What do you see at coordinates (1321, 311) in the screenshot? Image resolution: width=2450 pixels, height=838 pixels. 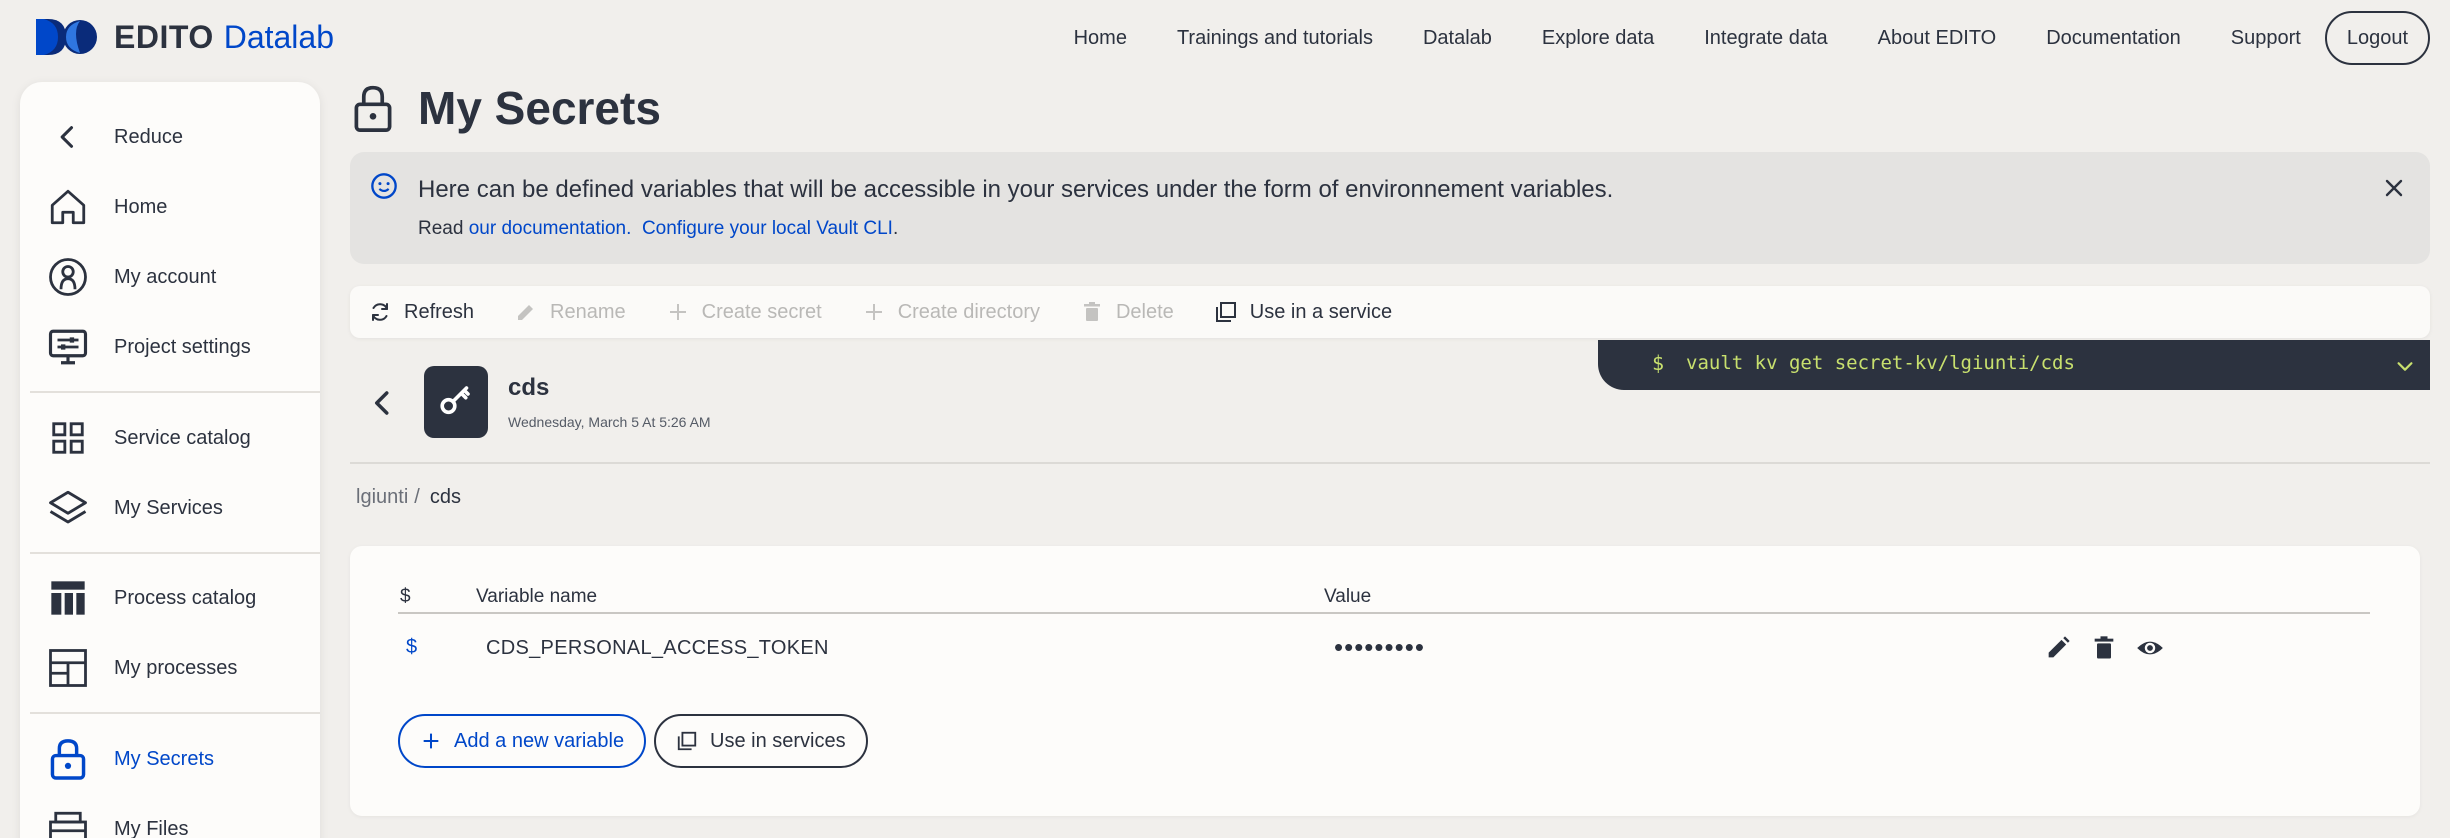 I see `use-in-service-label: Use in a service` at bounding box center [1321, 311].